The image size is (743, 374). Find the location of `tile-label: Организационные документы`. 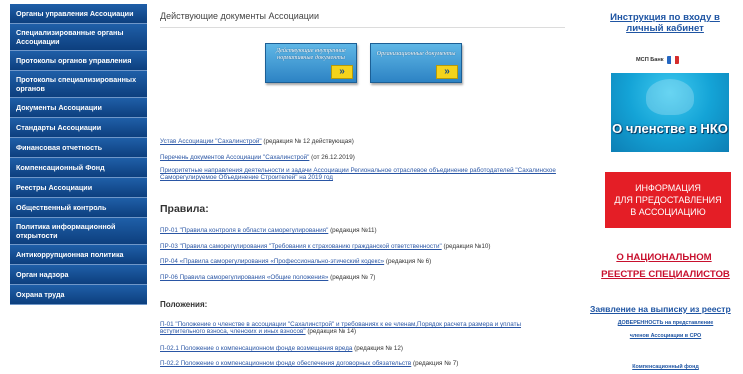

tile-label: Организационные документы is located at coordinates (416, 53).